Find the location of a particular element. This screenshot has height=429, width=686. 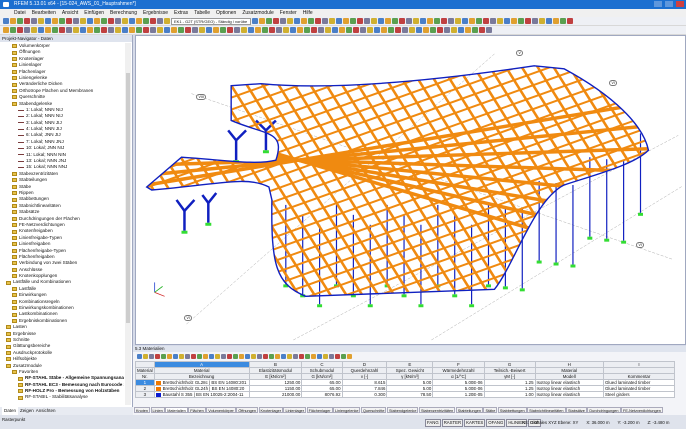

table-tab: Querschnitte is located at coordinates (373, 410).